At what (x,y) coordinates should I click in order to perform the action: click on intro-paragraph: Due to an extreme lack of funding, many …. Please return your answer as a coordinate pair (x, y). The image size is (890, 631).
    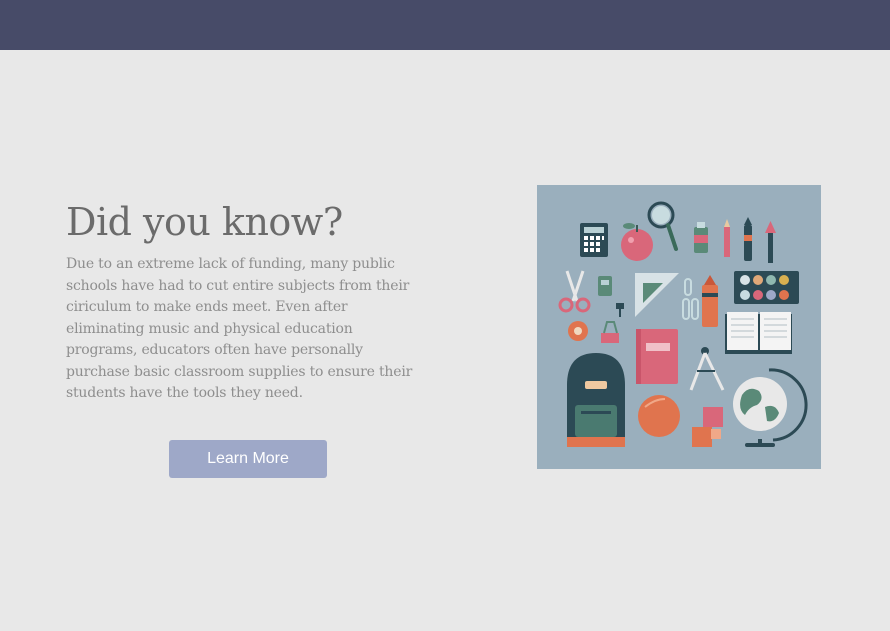
    Looking at the image, I should click on (239, 328).